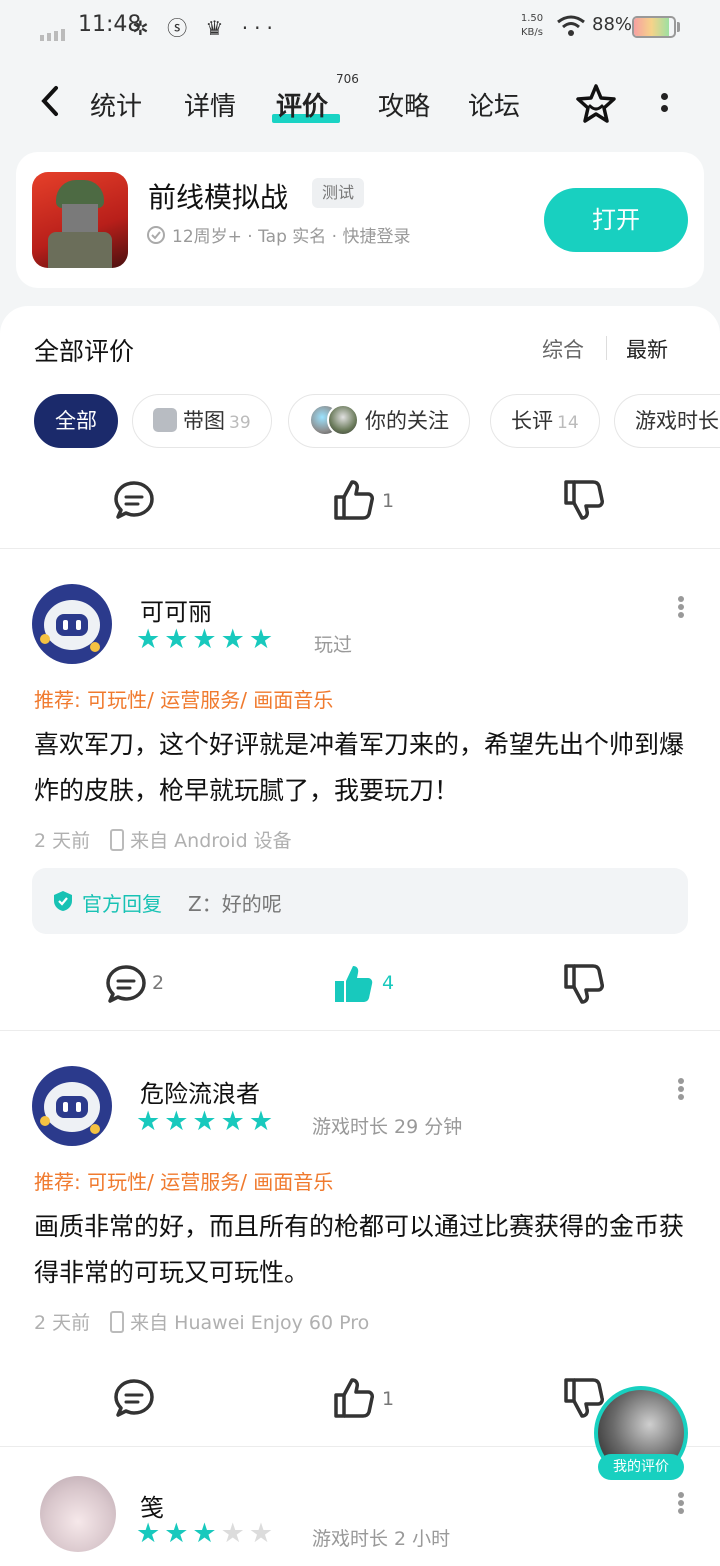 This screenshot has height=1566, width=720. What do you see at coordinates (612, 24) in the screenshot?
I see `battery-percent: 88%` at bounding box center [612, 24].